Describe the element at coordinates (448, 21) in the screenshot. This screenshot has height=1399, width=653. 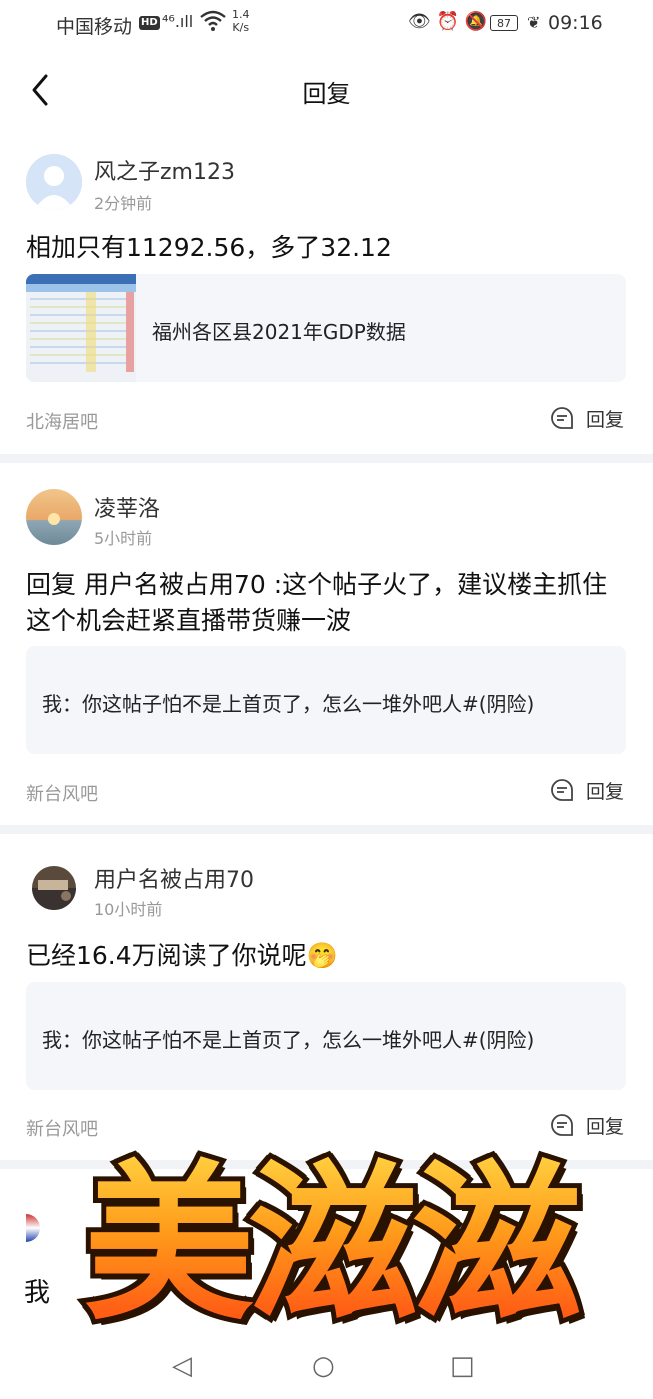
I see `status-icons: 👁 ⏰ 🔕` at that location.